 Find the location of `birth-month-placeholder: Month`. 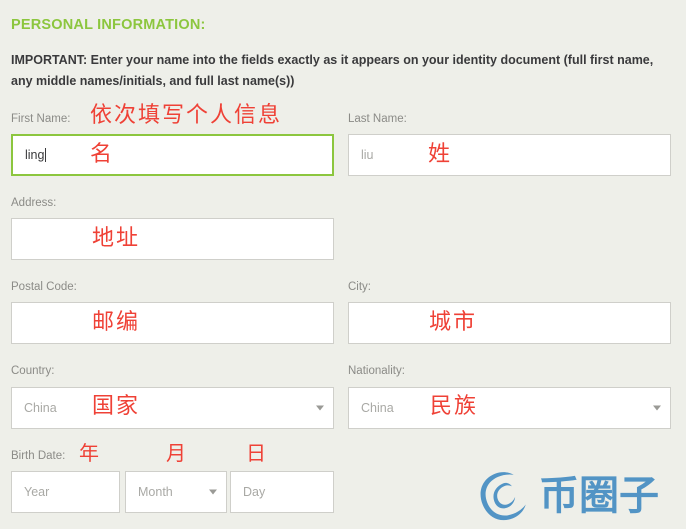

birth-month-placeholder: Month is located at coordinates (155, 492).